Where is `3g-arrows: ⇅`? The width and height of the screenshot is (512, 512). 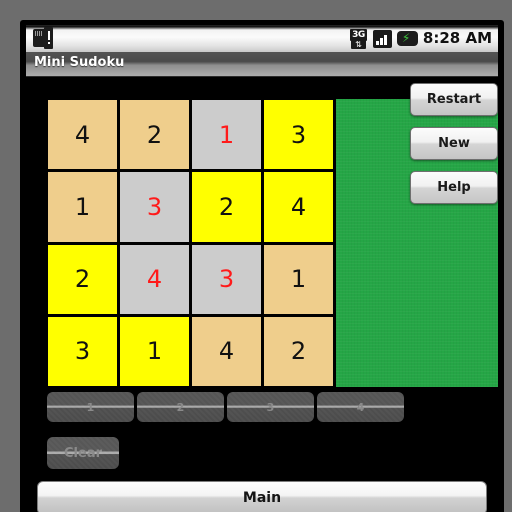 3g-arrows: ⇅ is located at coordinates (358, 44).